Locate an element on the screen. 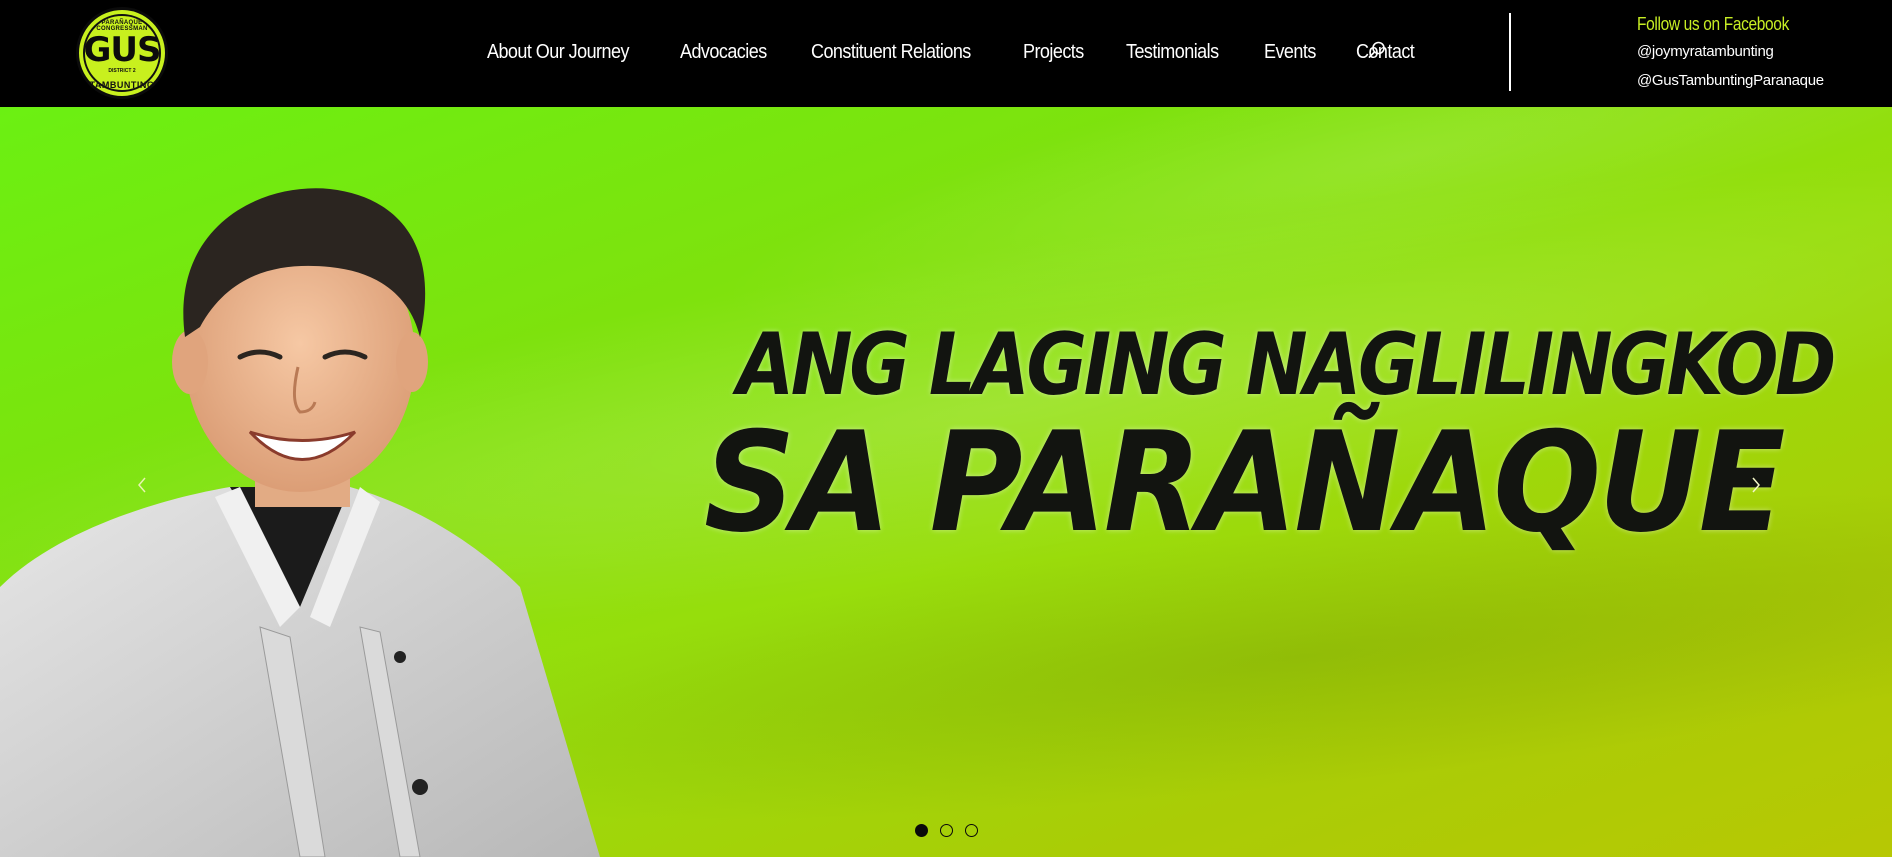 The width and height of the screenshot is (1892, 857). logo-name: GUS is located at coordinates (122, 50).